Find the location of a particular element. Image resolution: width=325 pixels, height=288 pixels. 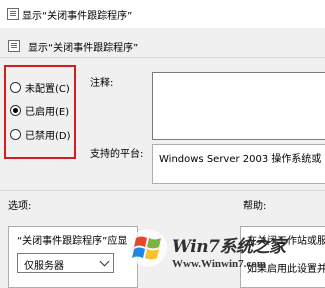

radio-disabled: 已禁用(D) is located at coordinates (40, 134).